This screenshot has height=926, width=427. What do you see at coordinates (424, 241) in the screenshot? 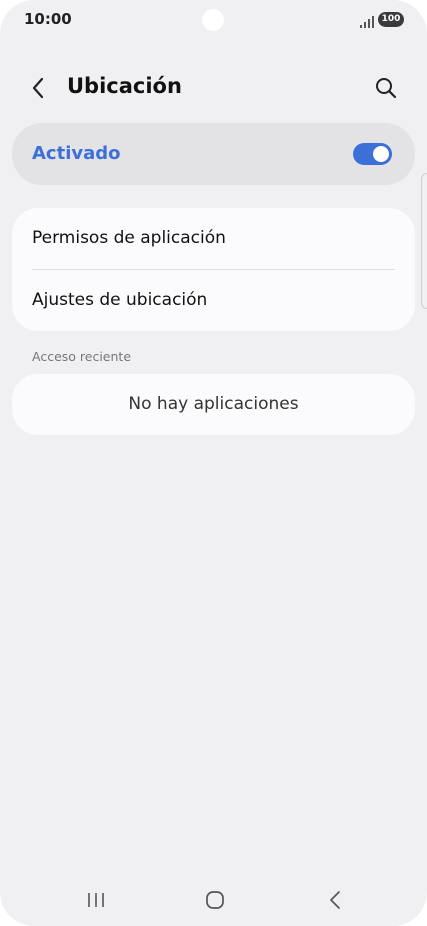
I see `edge-panel-handle` at bounding box center [424, 241].